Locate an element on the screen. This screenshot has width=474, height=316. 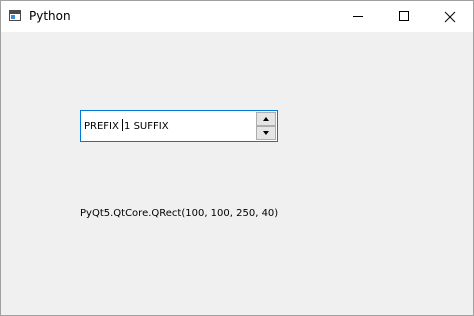
window-title: Python is located at coordinates (50, 16).